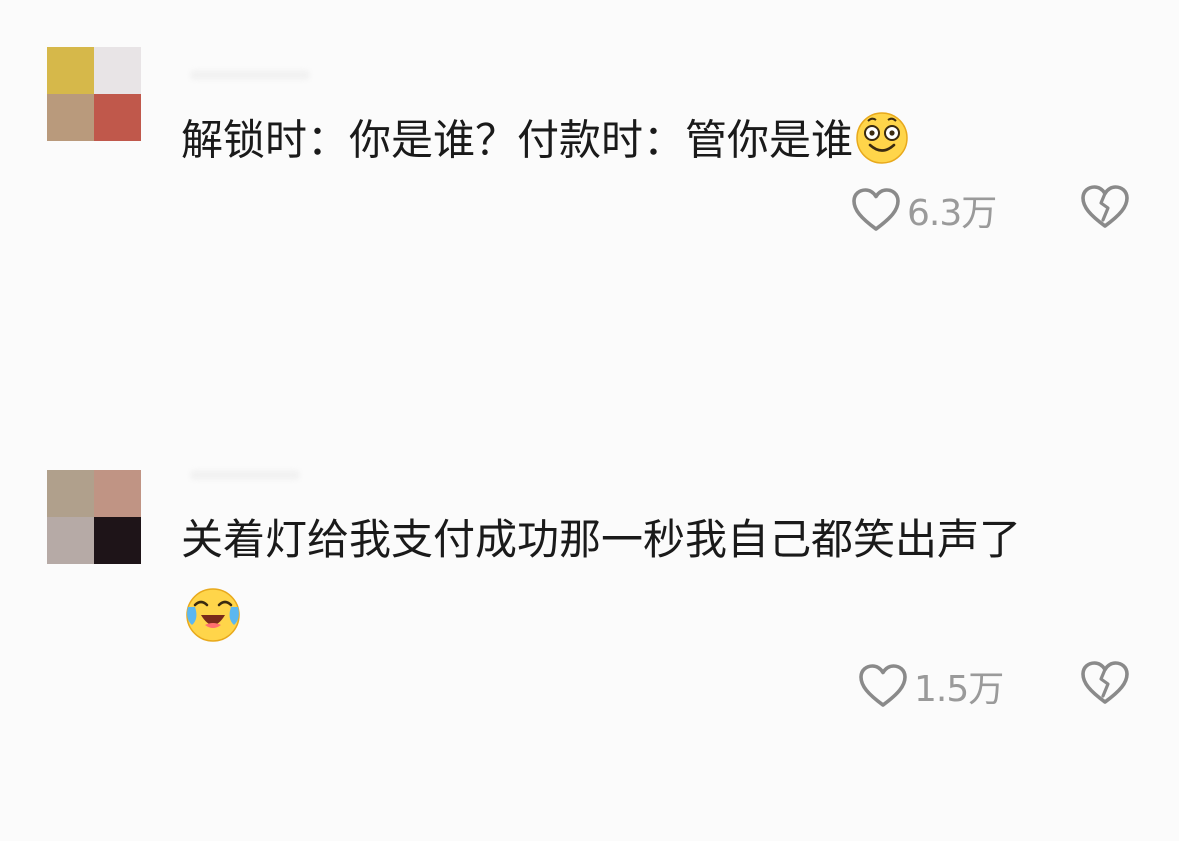 The width and height of the screenshot is (1179, 841). Describe the element at coordinates (959, 689) in the screenshot. I see `like-count: 1.5万` at that location.